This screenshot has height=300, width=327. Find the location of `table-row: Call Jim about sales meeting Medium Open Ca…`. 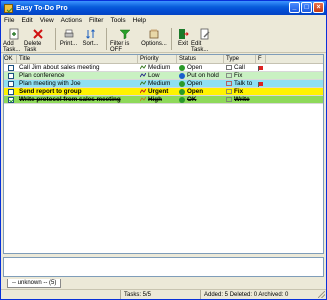

table-row: Call Jim about sales meeting Medium Open Ca… is located at coordinates (163, 68).